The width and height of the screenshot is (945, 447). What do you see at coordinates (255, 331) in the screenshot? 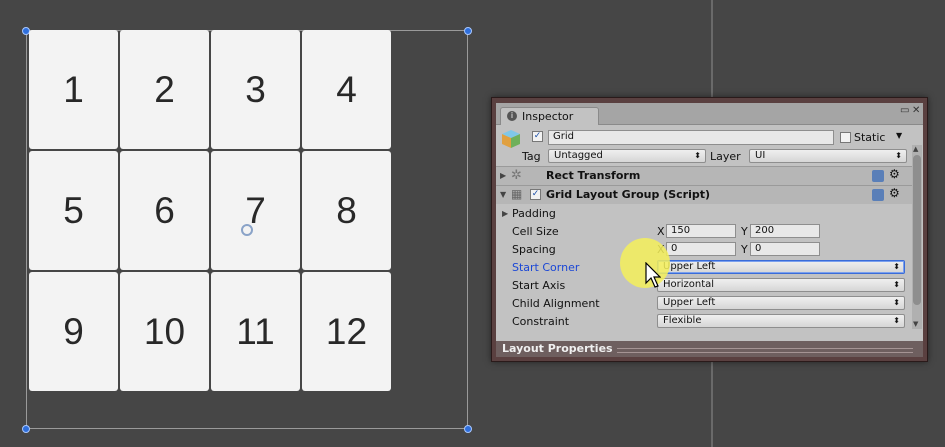
I see `grid-cell-11: 11` at bounding box center [255, 331].